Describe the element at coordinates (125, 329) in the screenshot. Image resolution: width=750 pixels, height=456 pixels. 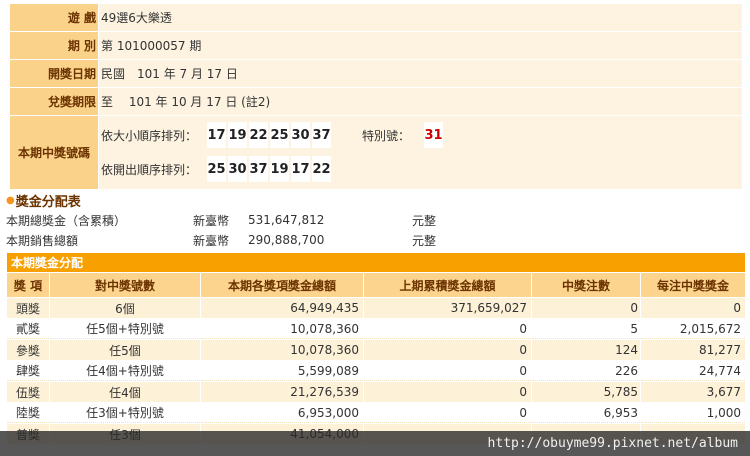
I see `table-cell: 任5個+特別號` at that location.